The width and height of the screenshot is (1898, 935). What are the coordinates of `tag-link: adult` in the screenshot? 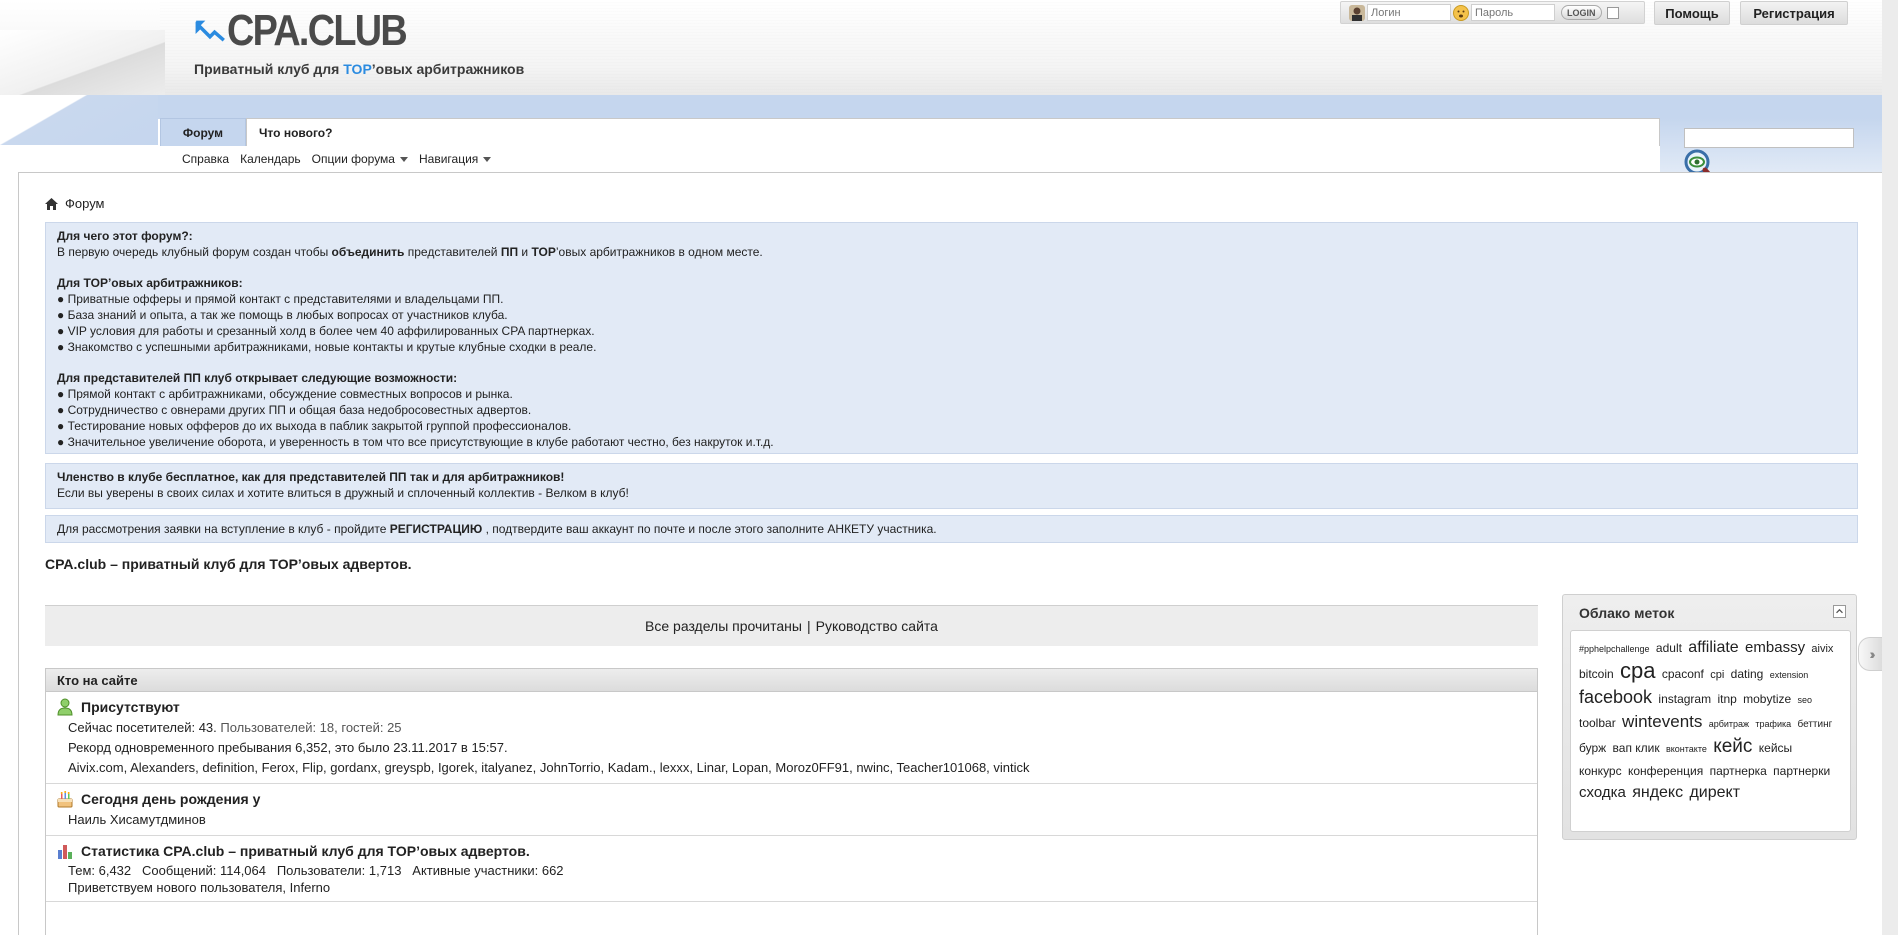 It's located at (1669, 648).